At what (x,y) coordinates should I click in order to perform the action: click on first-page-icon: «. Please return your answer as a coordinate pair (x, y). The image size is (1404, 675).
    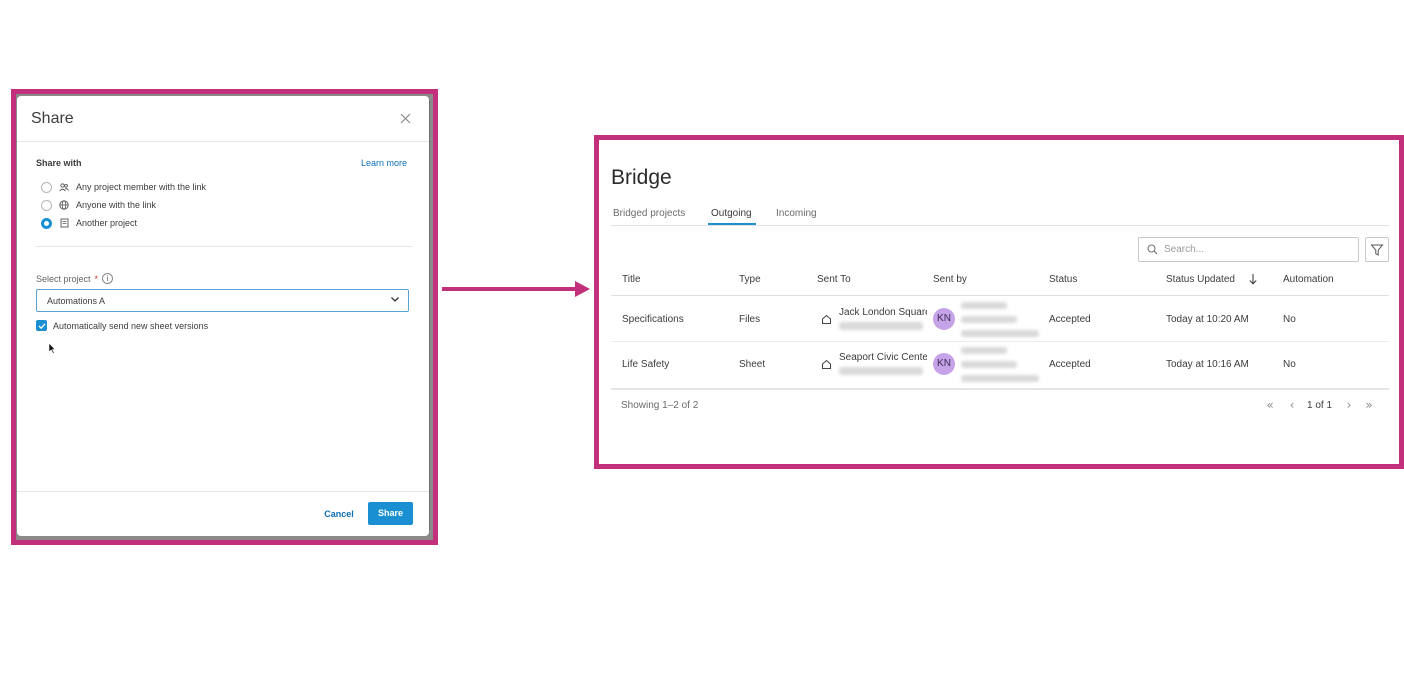
    Looking at the image, I should click on (1270, 405).